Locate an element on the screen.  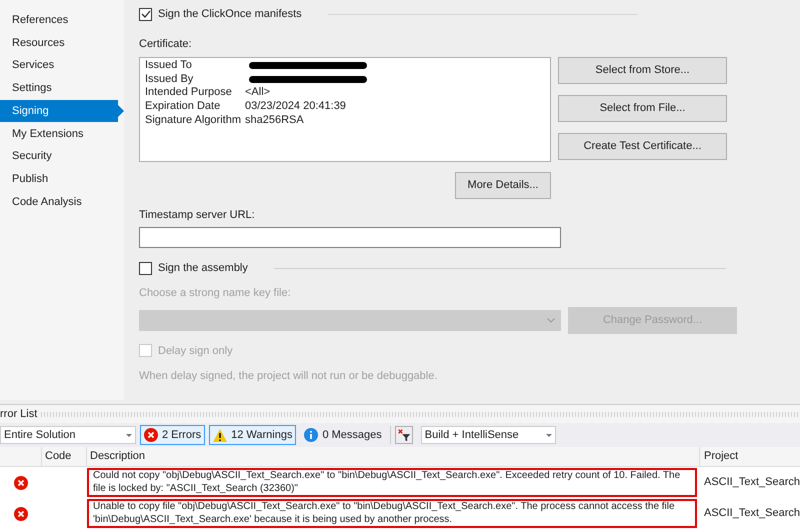
column-header: Project is located at coordinates (721, 456).